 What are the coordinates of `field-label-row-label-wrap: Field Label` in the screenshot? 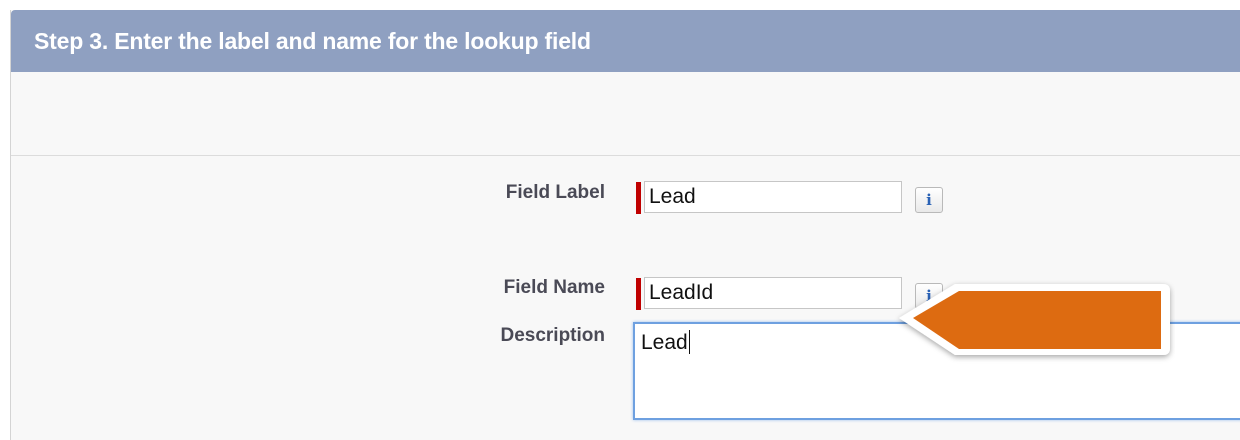 It's located at (308, 194).